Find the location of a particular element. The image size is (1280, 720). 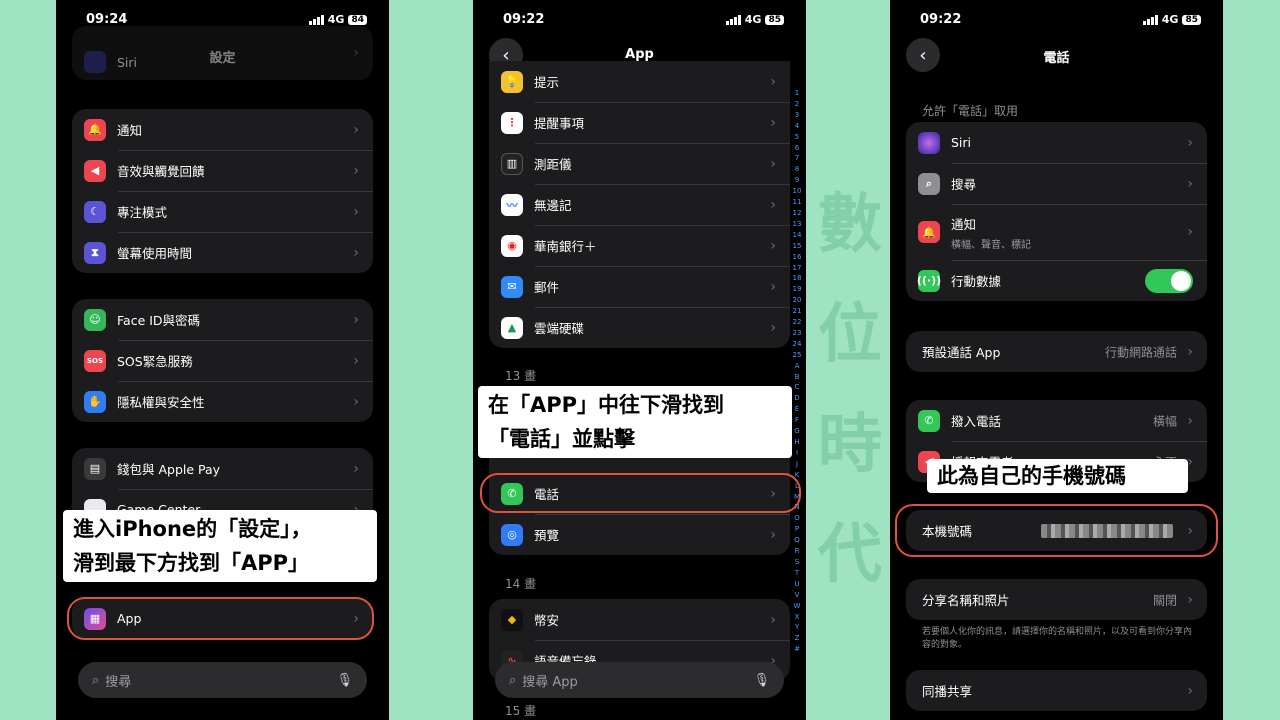

index-letter: R is located at coordinates (797, 551).